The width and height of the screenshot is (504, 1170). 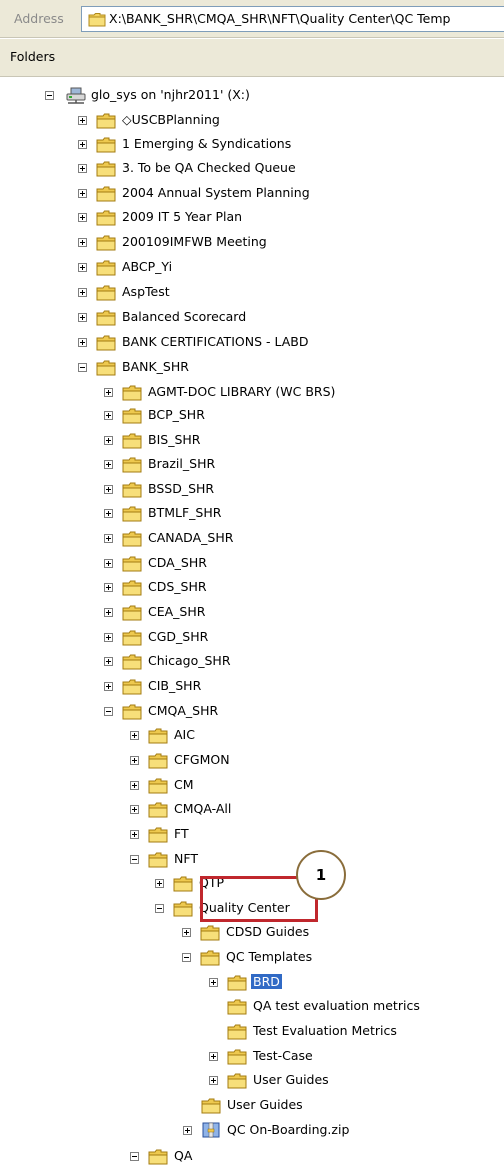 I want to click on tree-item-label: 3. To be QA Checked Queue, so click(x=209, y=167).